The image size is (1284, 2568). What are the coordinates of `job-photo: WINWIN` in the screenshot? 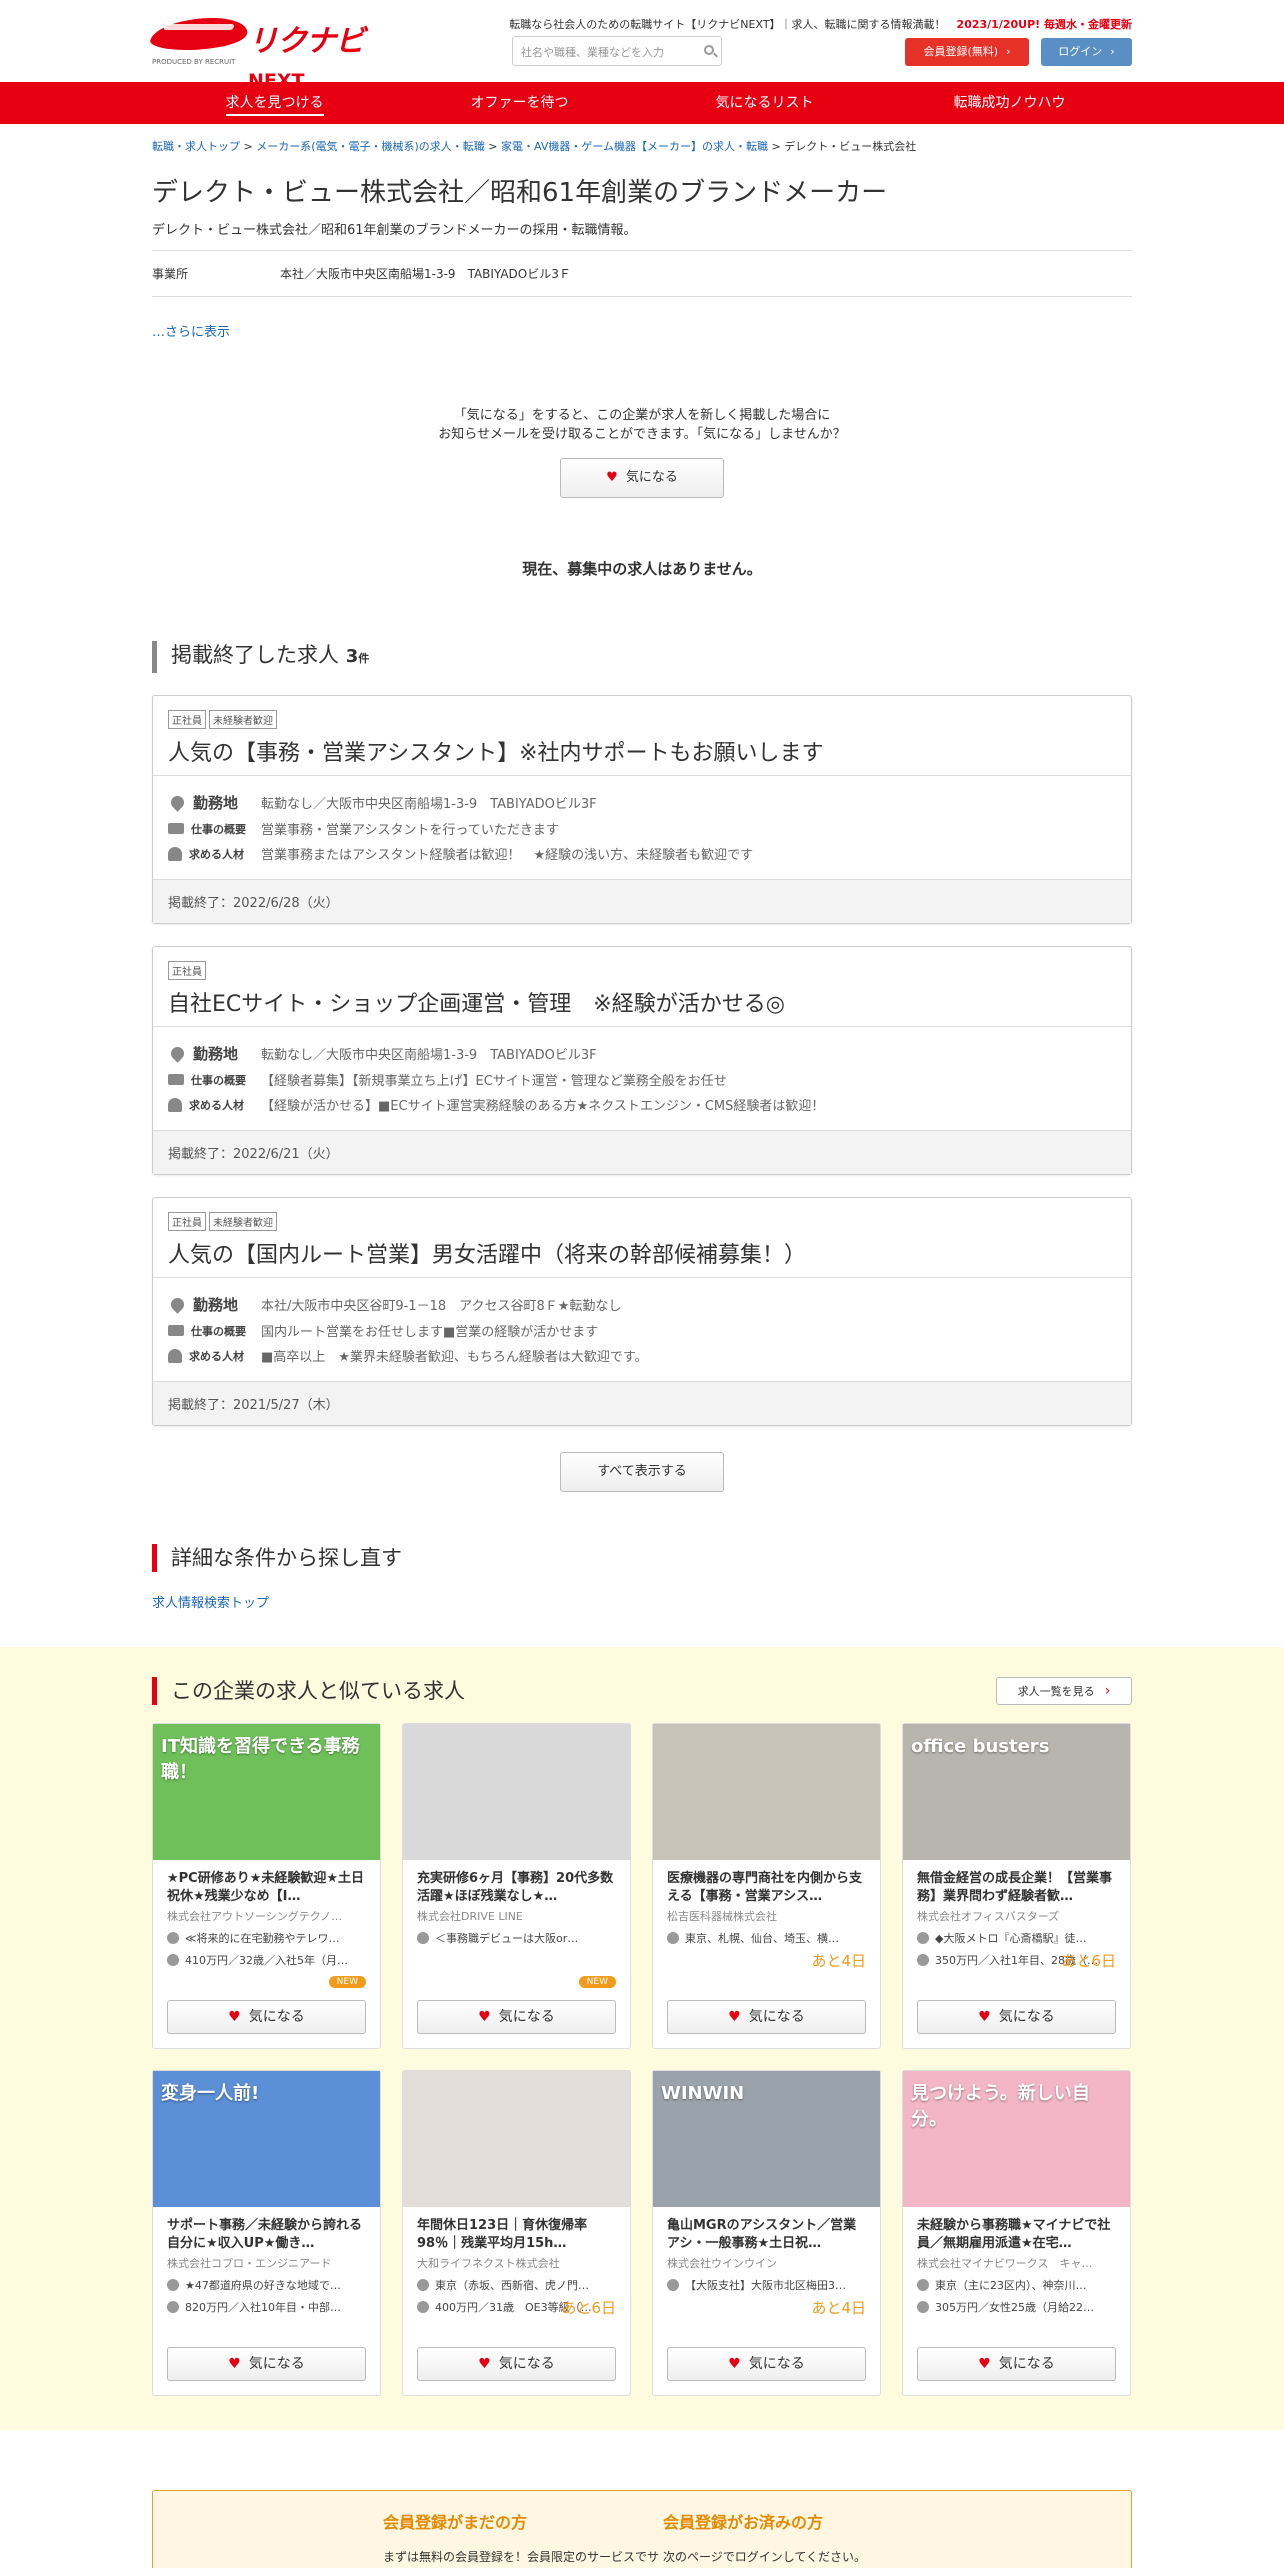 It's located at (766, 2139).